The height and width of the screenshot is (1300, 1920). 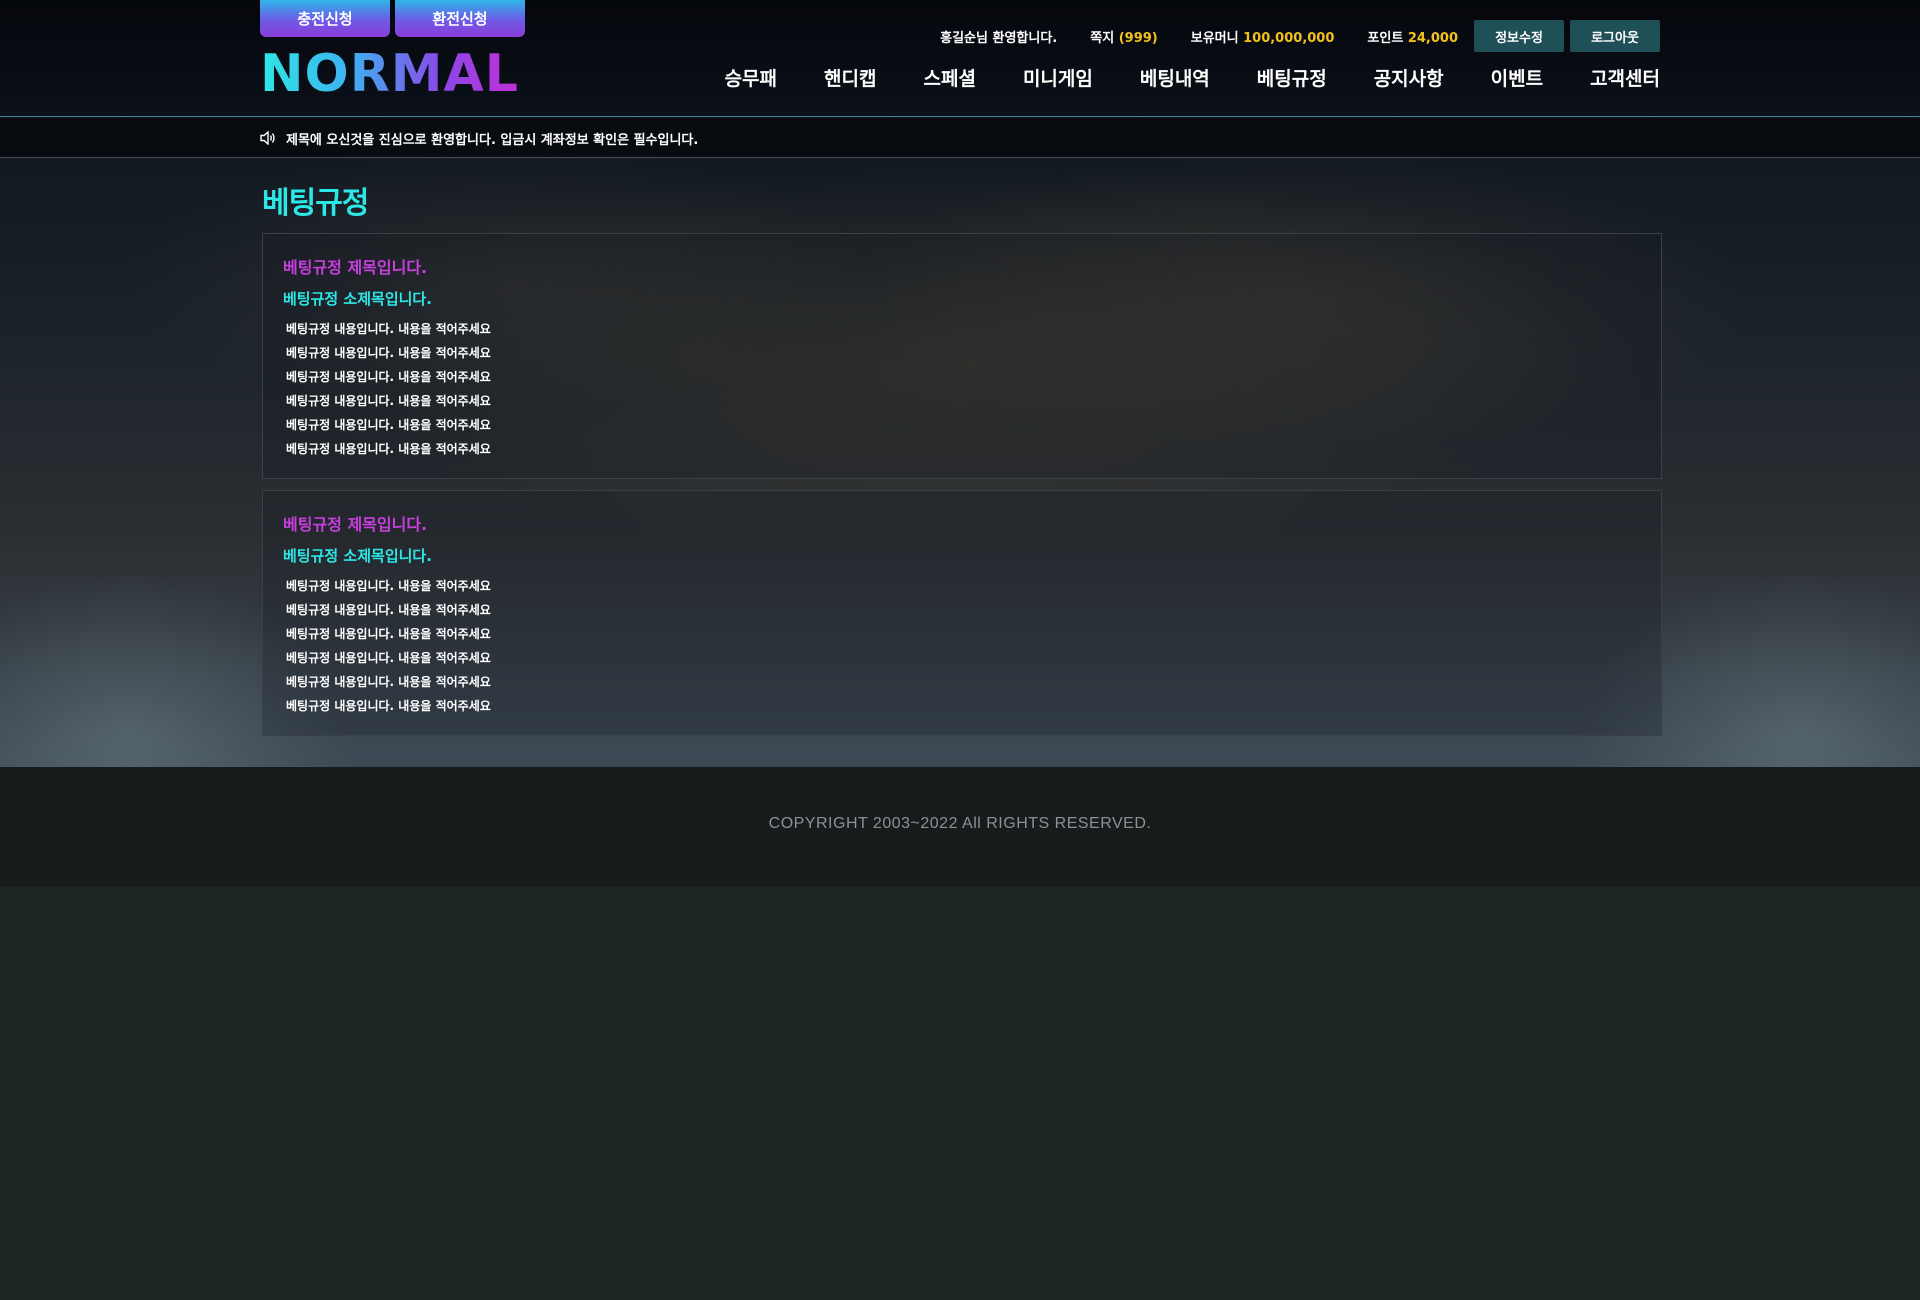 What do you see at coordinates (751, 77) in the screenshot?
I see `nav-item-win-draw-lose: 승무패` at bounding box center [751, 77].